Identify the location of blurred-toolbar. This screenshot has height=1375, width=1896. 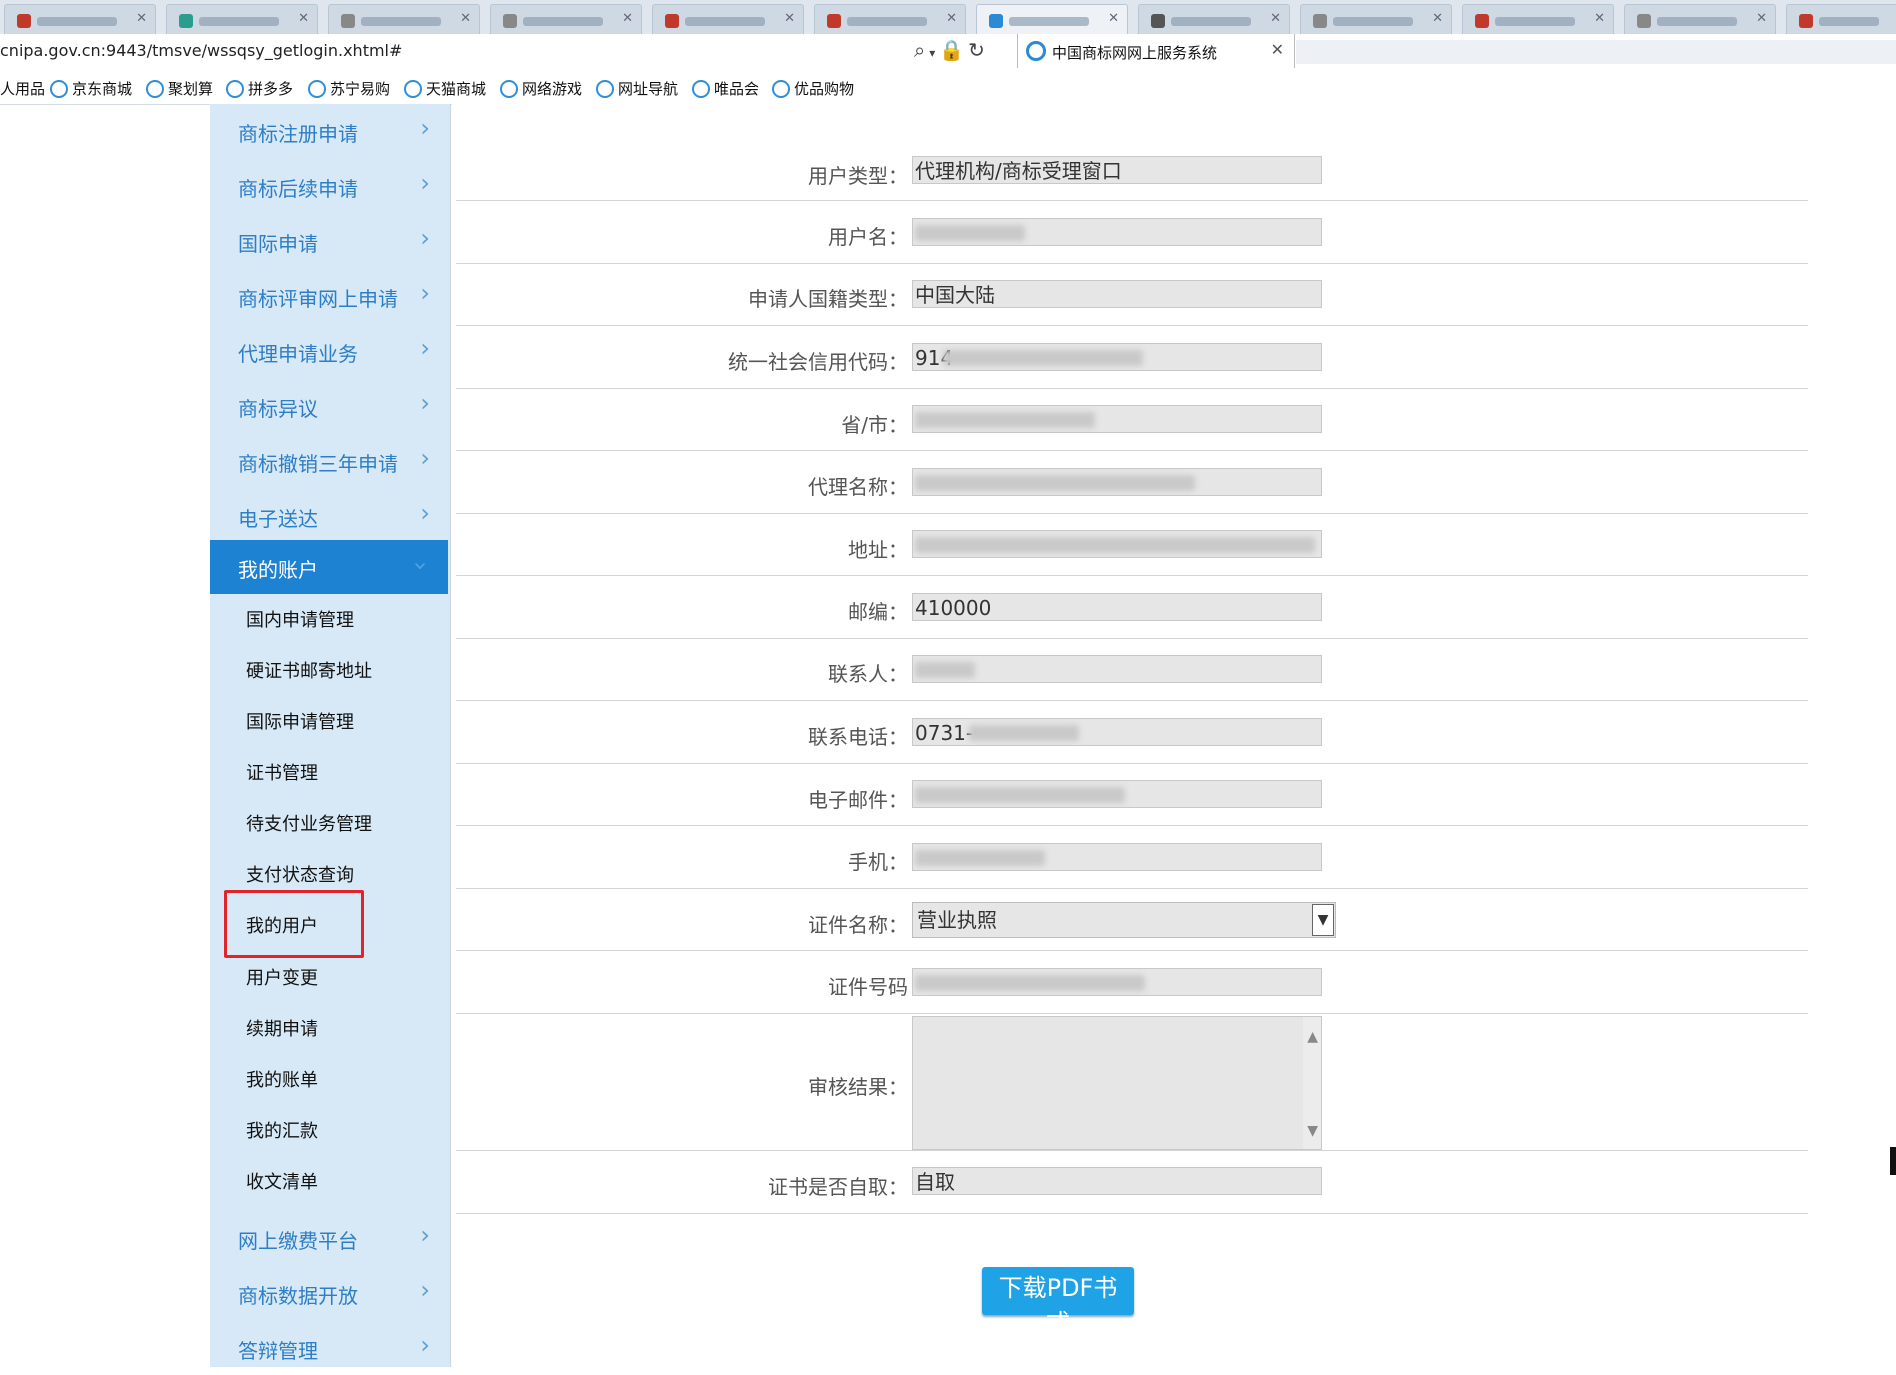
(1596, 52).